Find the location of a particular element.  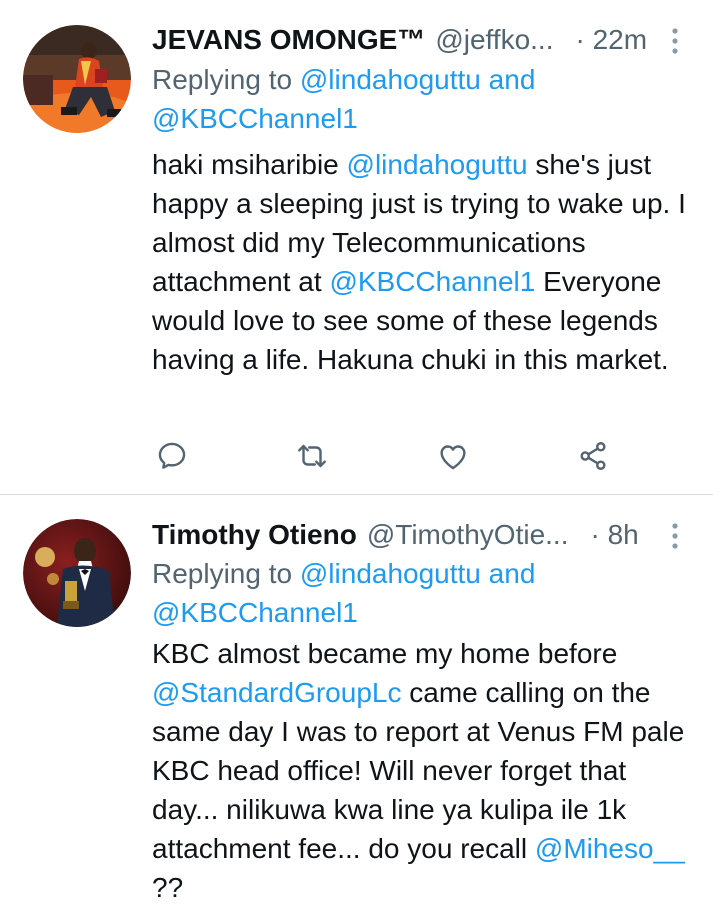

retweet-icon is located at coordinates (312, 456).